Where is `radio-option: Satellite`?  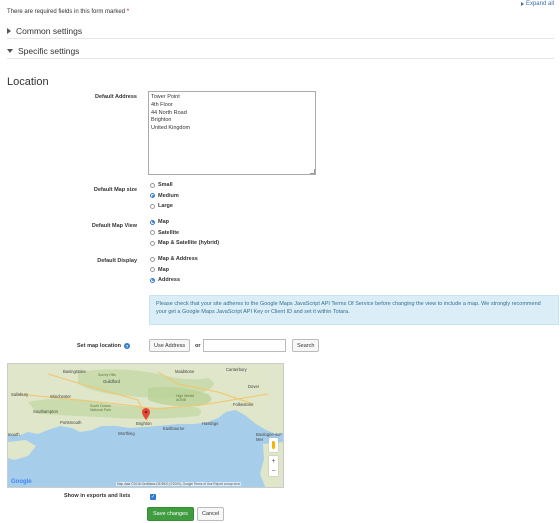
radio-option: Satellite is located at coordinates (184, 233).